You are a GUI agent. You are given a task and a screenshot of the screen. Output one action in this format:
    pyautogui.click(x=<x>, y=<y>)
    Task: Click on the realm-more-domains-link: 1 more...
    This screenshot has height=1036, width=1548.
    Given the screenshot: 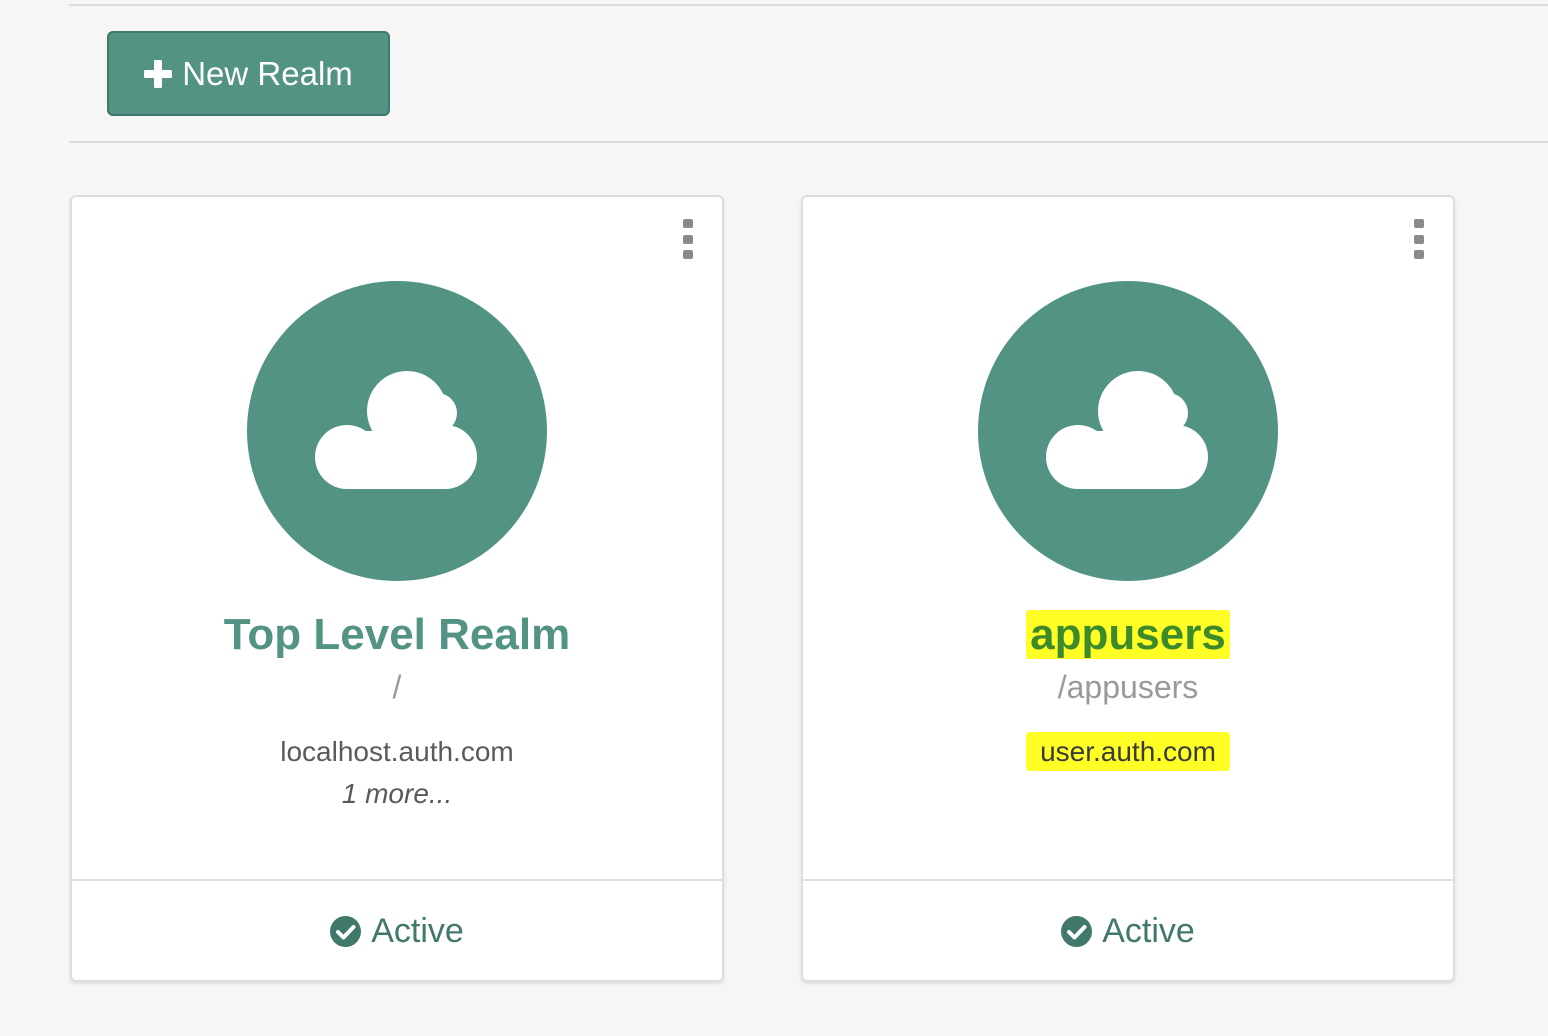 What is the action you would take?
    pyautogui.click(x=397, y=794)
    